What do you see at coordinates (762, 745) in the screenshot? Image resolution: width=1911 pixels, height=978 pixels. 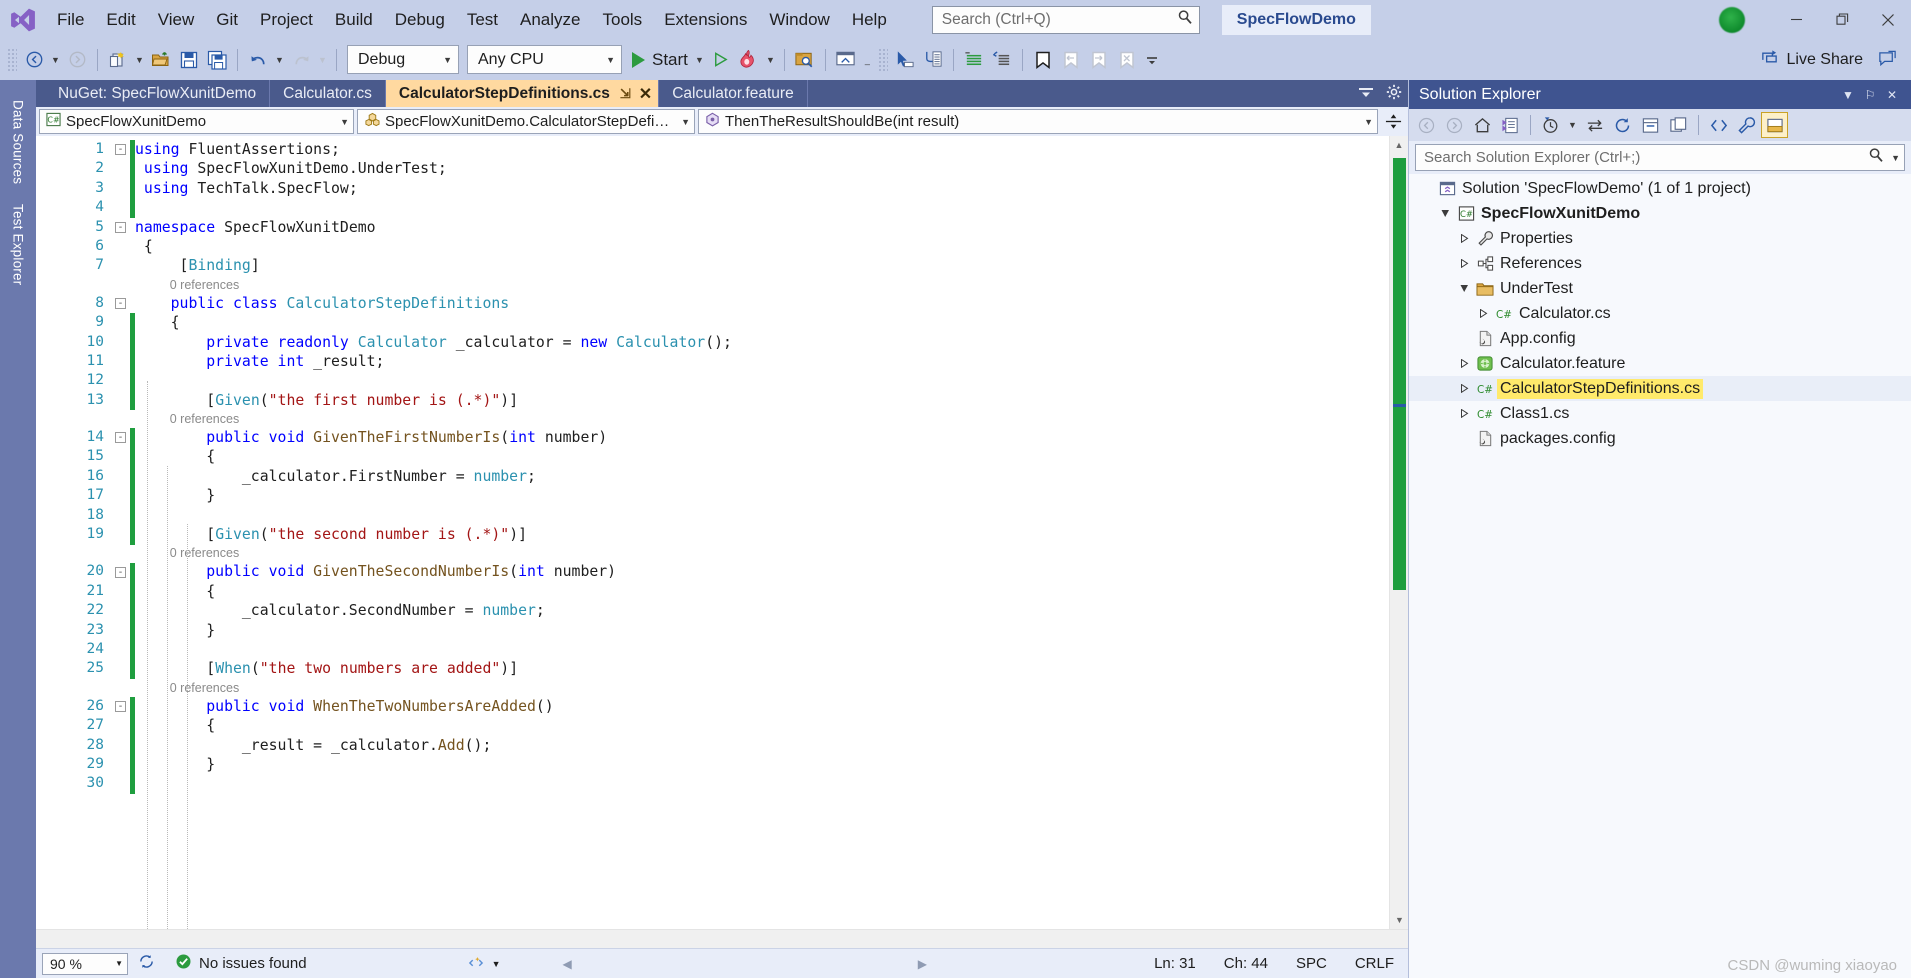 I see `code-line: _result = _calculator.Add();` at bounding box center [762, 745].